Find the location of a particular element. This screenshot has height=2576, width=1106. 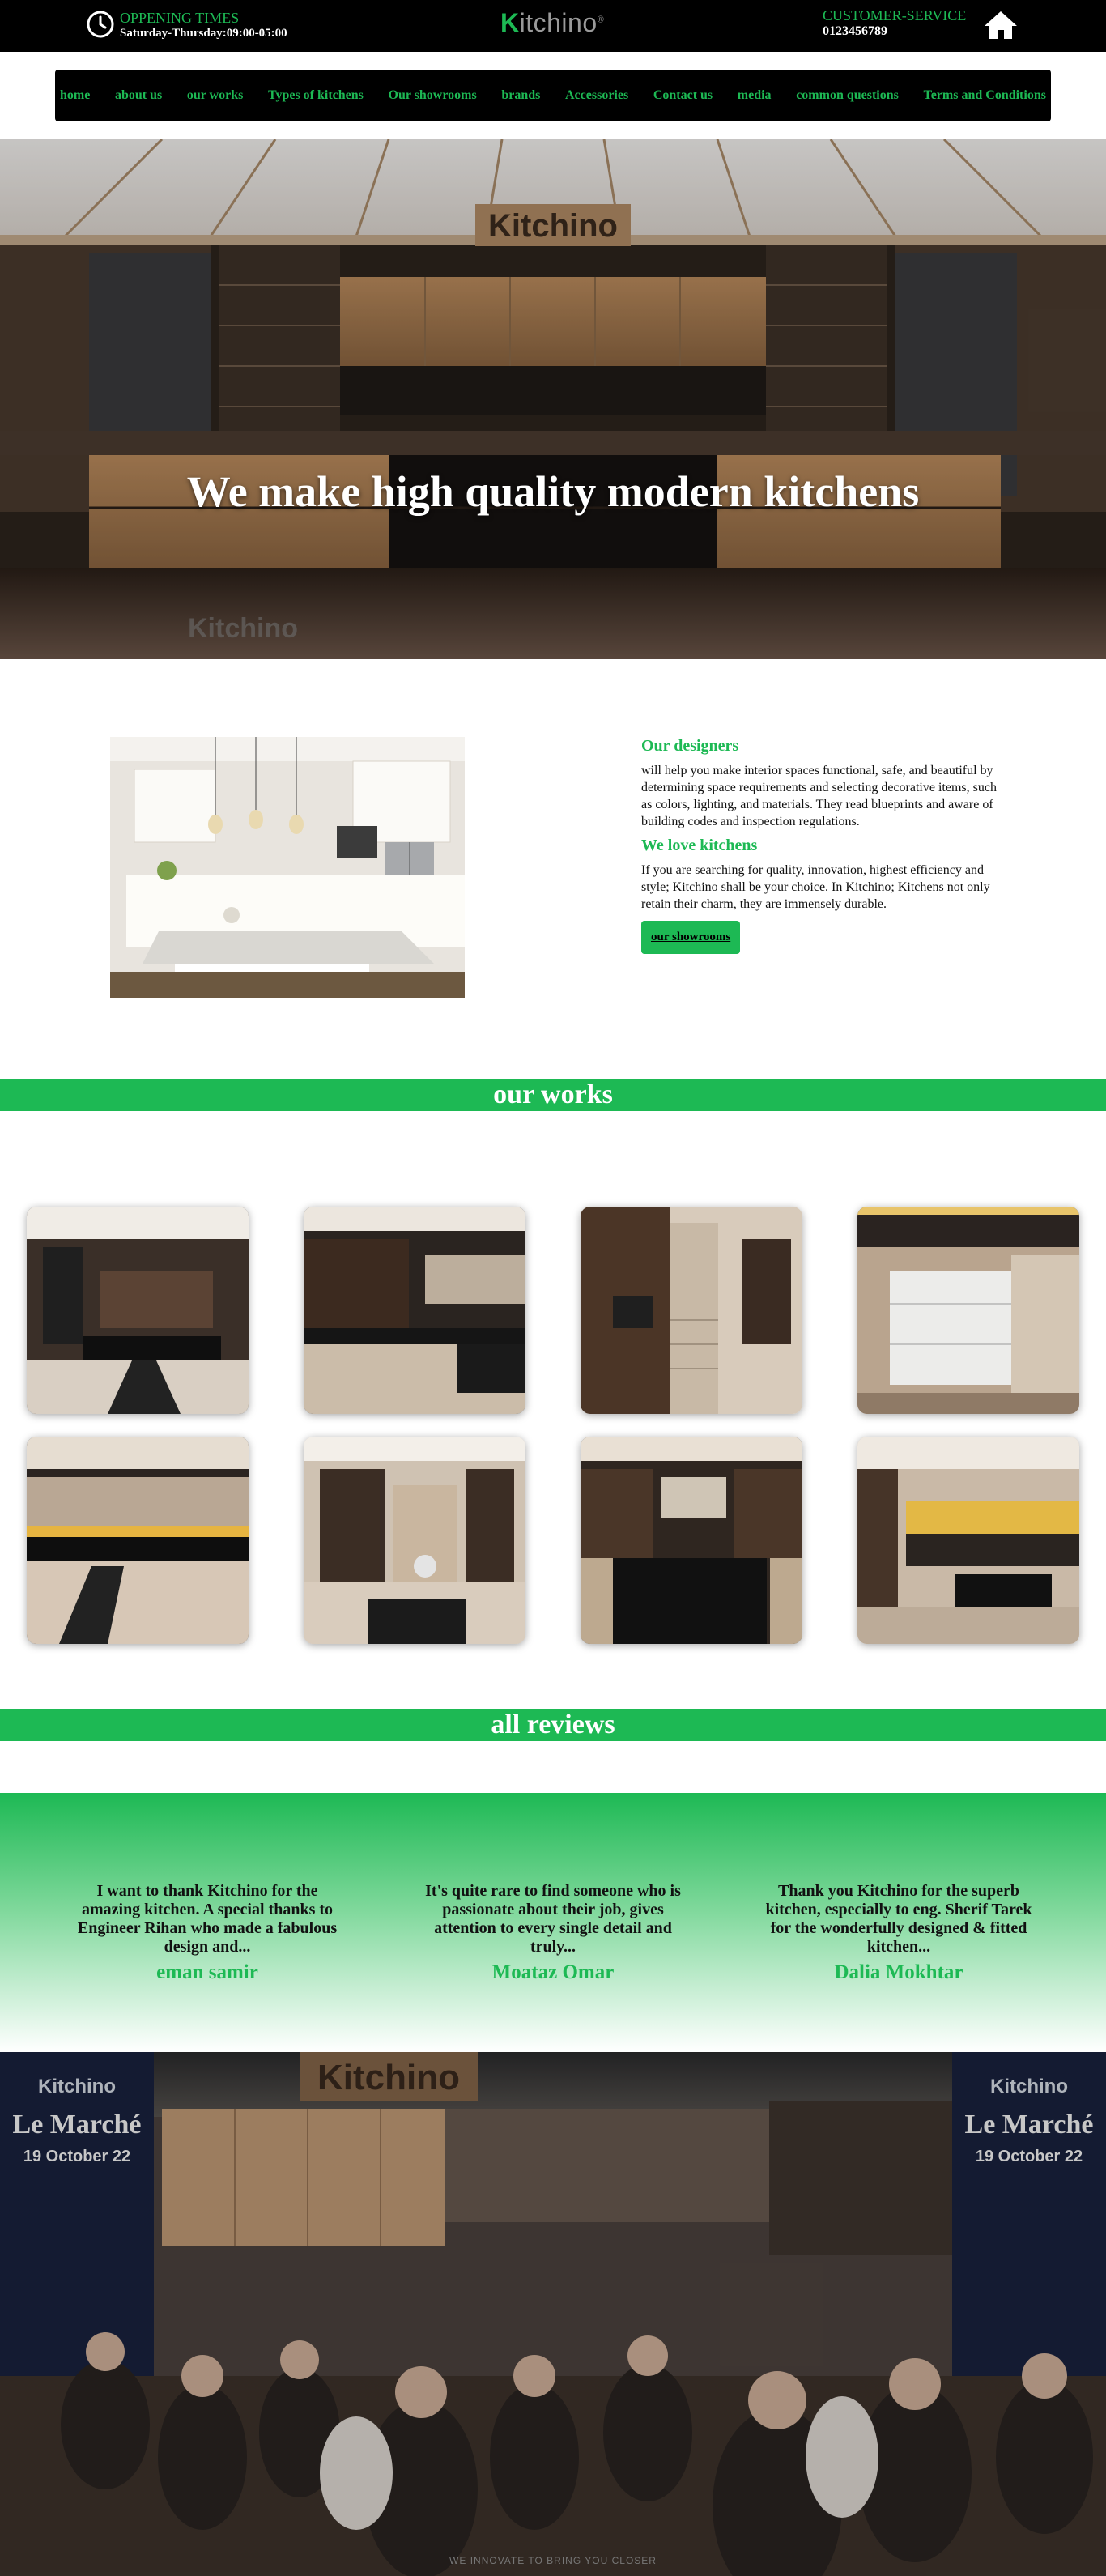

registered-mark: ® is located at coordinates (601, 20).